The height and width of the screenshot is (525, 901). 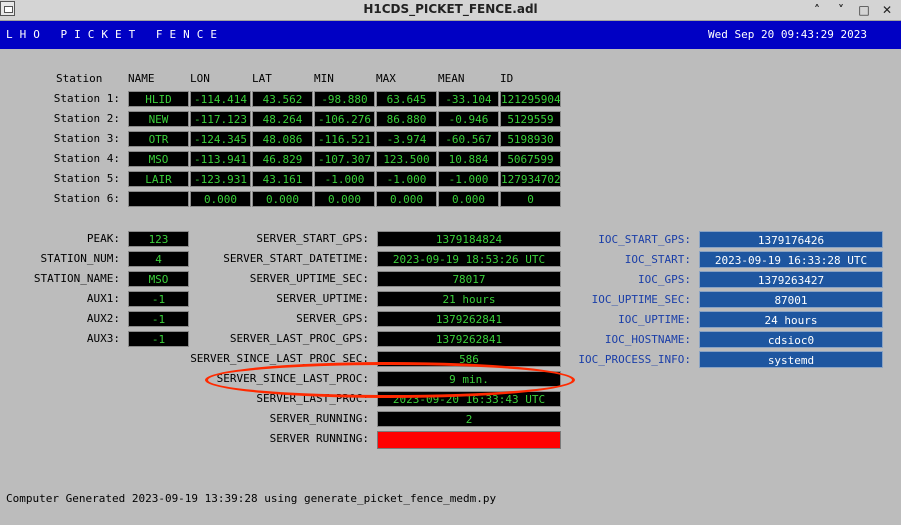 I want to click on close-icon: ✕, so click(x=887, y=10).